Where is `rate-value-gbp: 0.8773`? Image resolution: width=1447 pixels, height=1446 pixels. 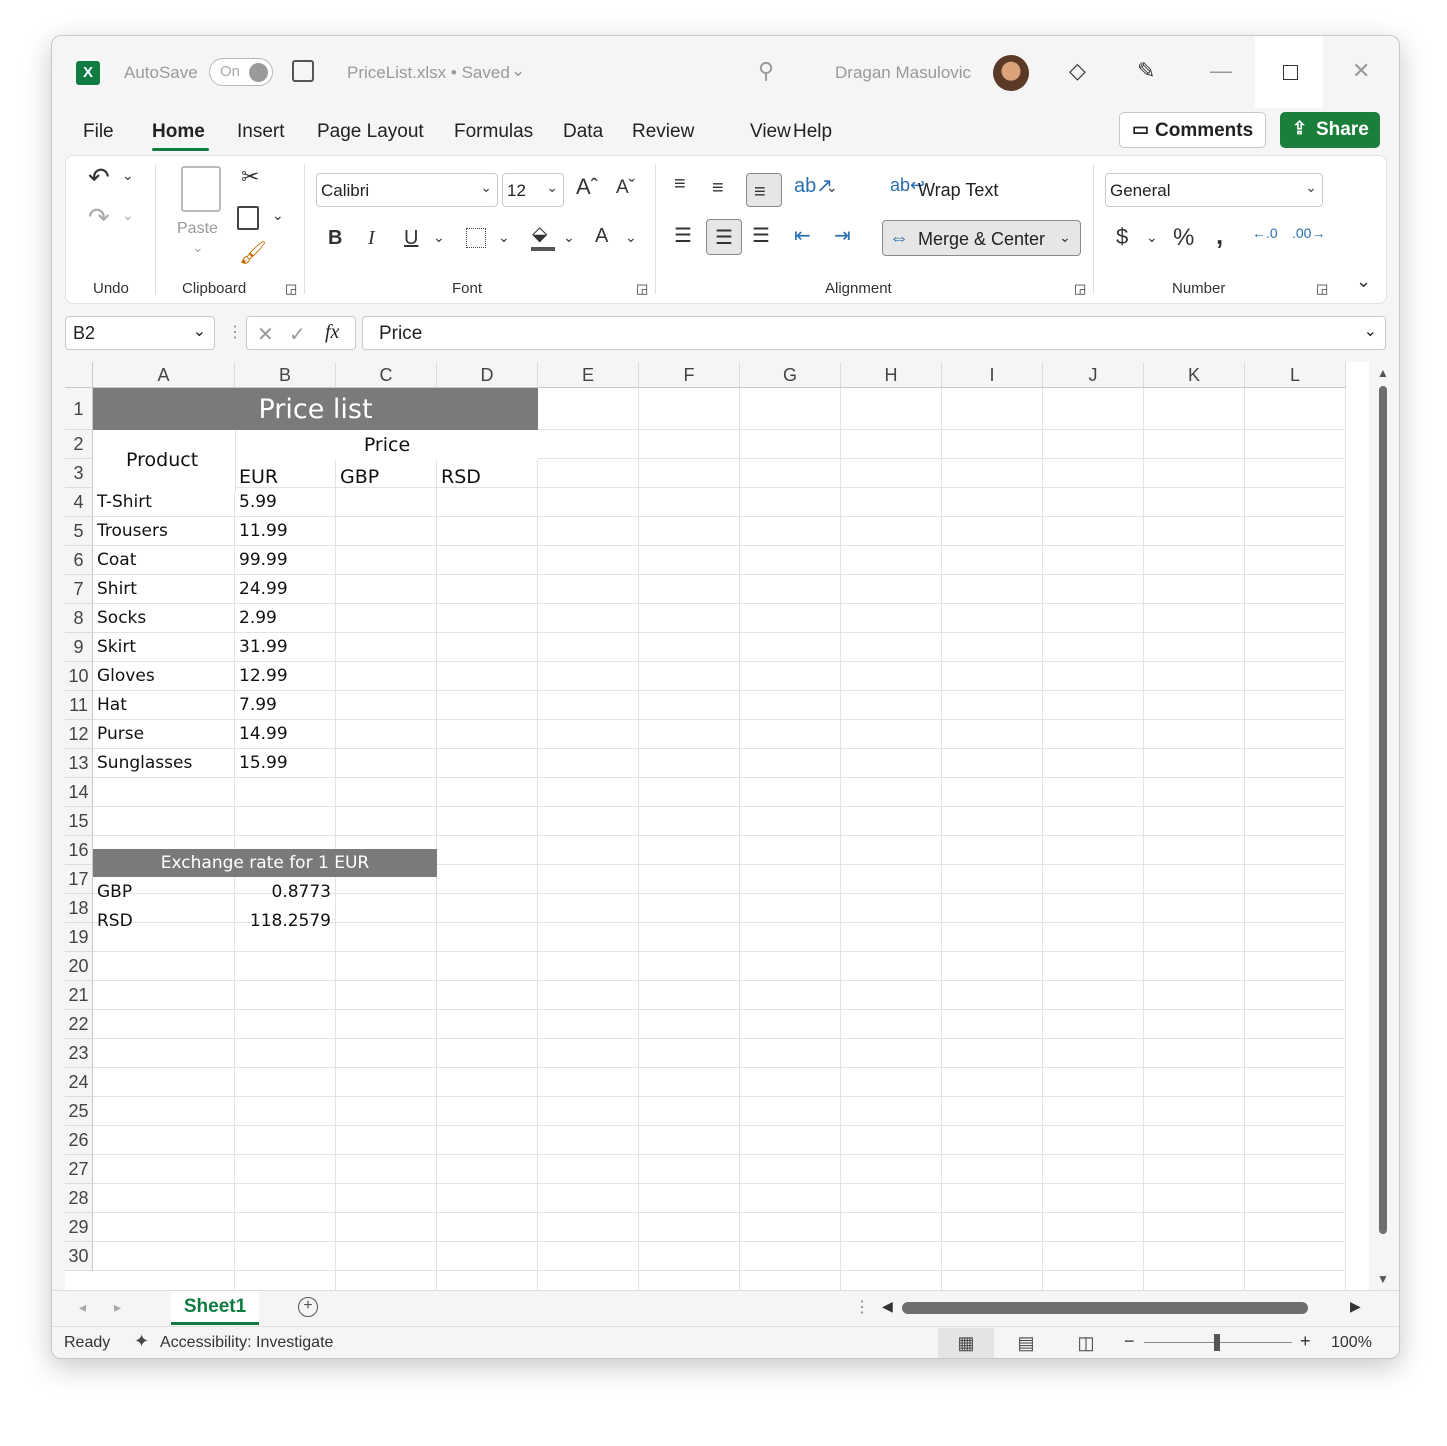
rate-value-gbp: 0.8773 is located at coordinates (301, 892).